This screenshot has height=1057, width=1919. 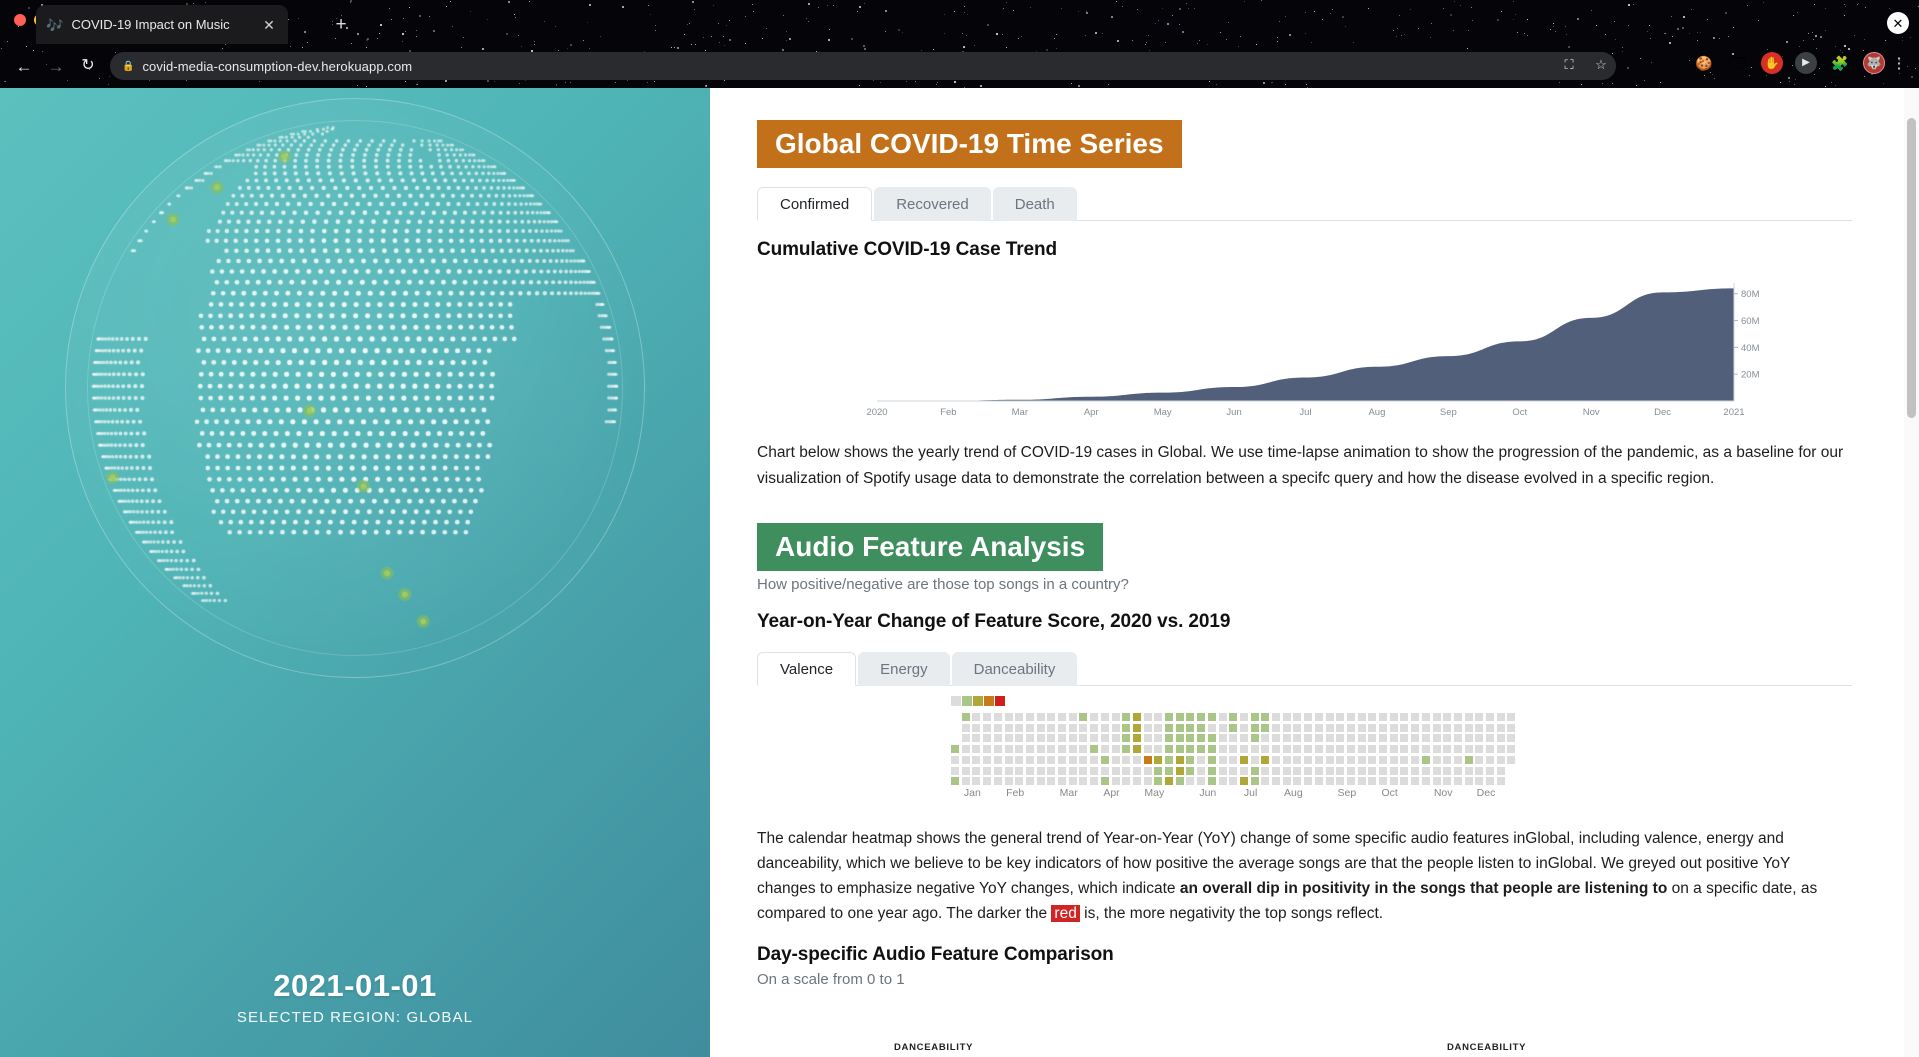 What do you see at coordinates (269, 25) in the screenshot?
I see `tab-close-icon: ✕` at bounding box center [269, 25].